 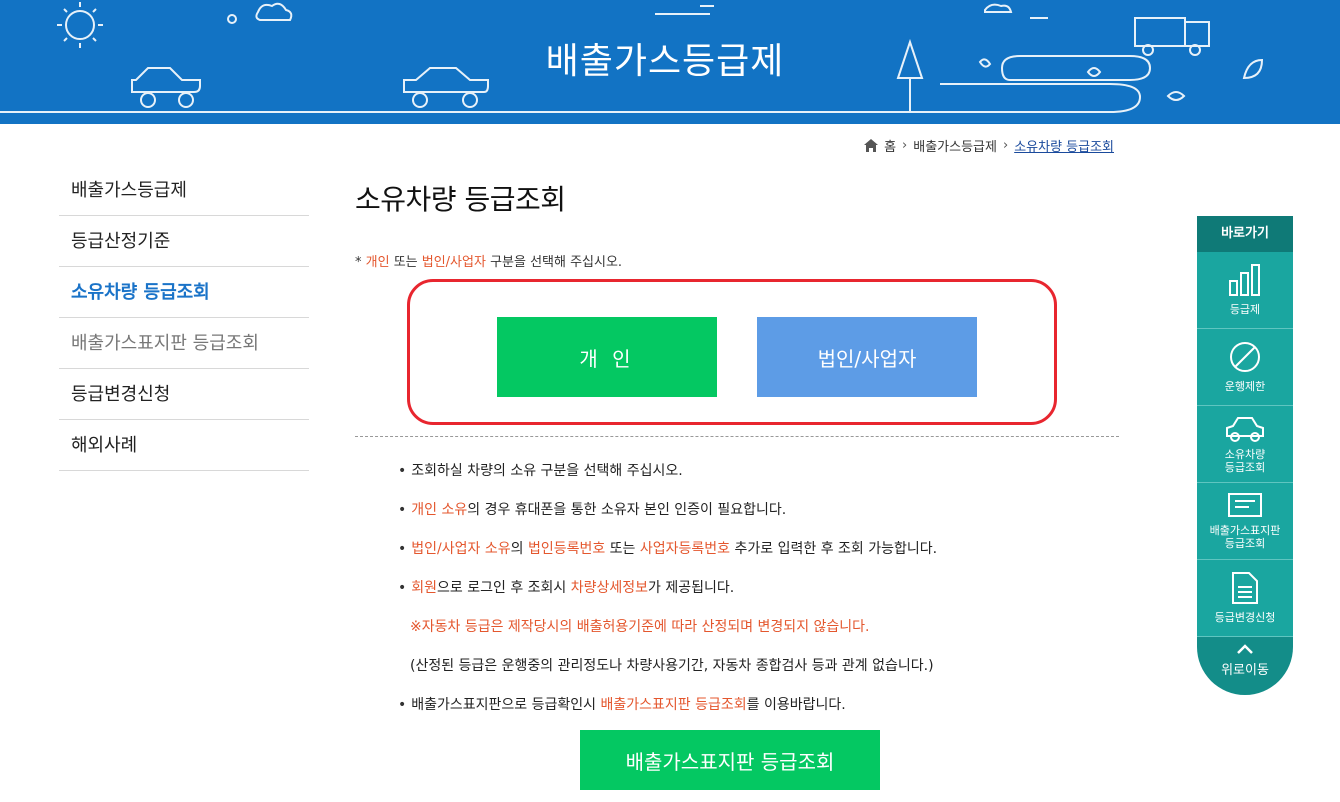 I want to click on prohibited-icon, so click(x=1245, y=357).